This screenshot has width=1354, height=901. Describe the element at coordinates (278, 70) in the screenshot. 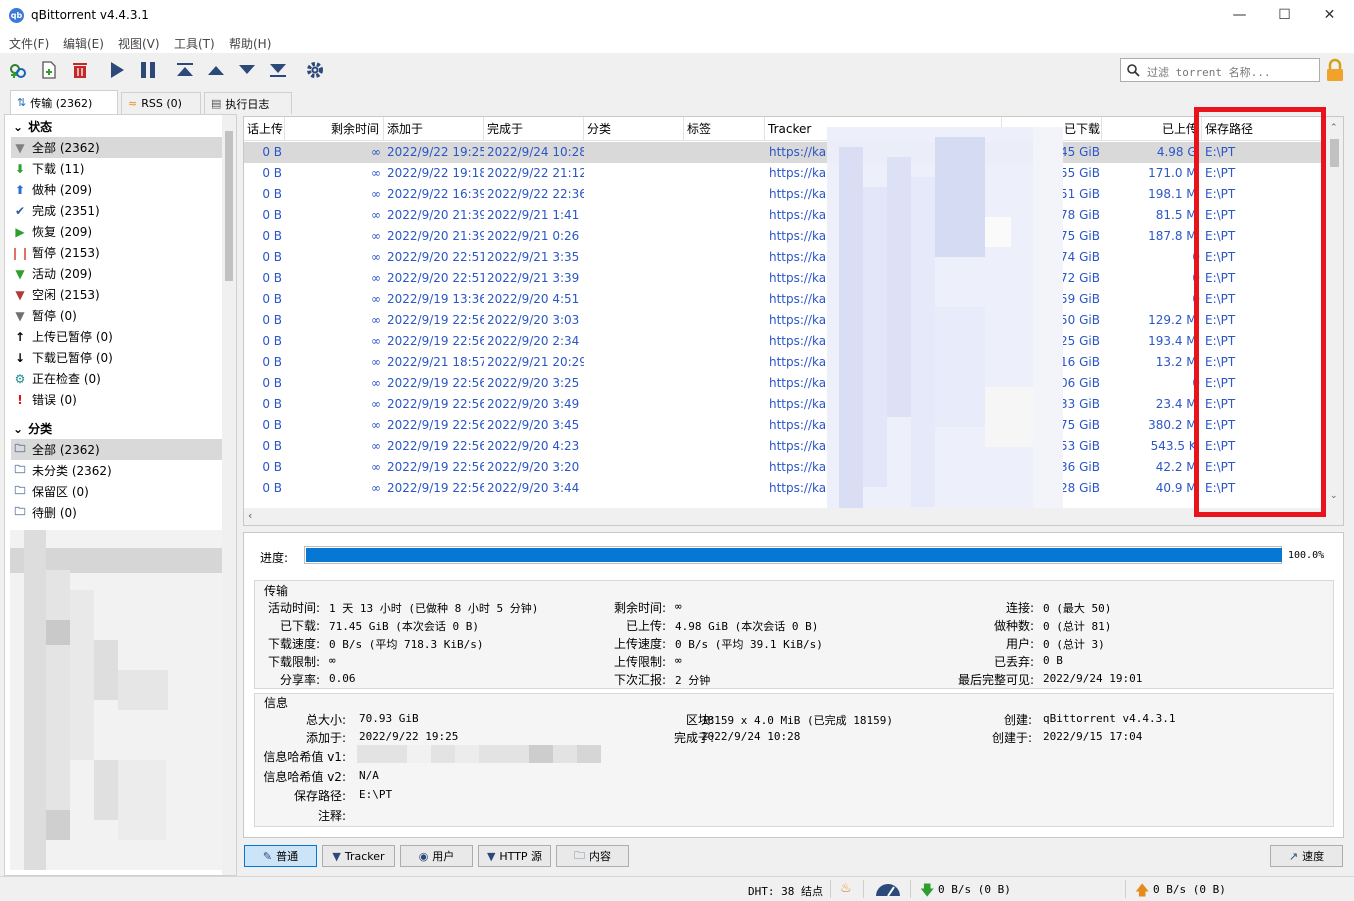

I see `move-bottom-icon` at that location.